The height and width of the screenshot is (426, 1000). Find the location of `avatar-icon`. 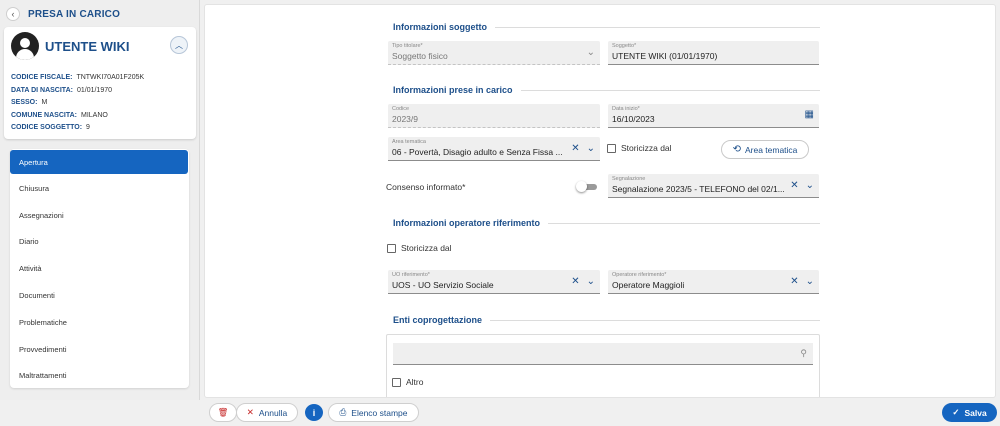

avatar-icon is located at coordinates (25, 46).